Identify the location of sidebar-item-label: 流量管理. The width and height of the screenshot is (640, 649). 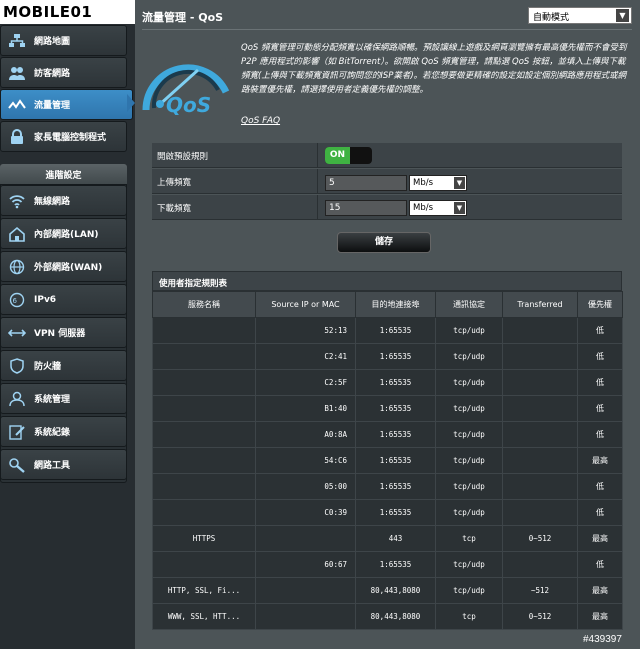
(52, 106).